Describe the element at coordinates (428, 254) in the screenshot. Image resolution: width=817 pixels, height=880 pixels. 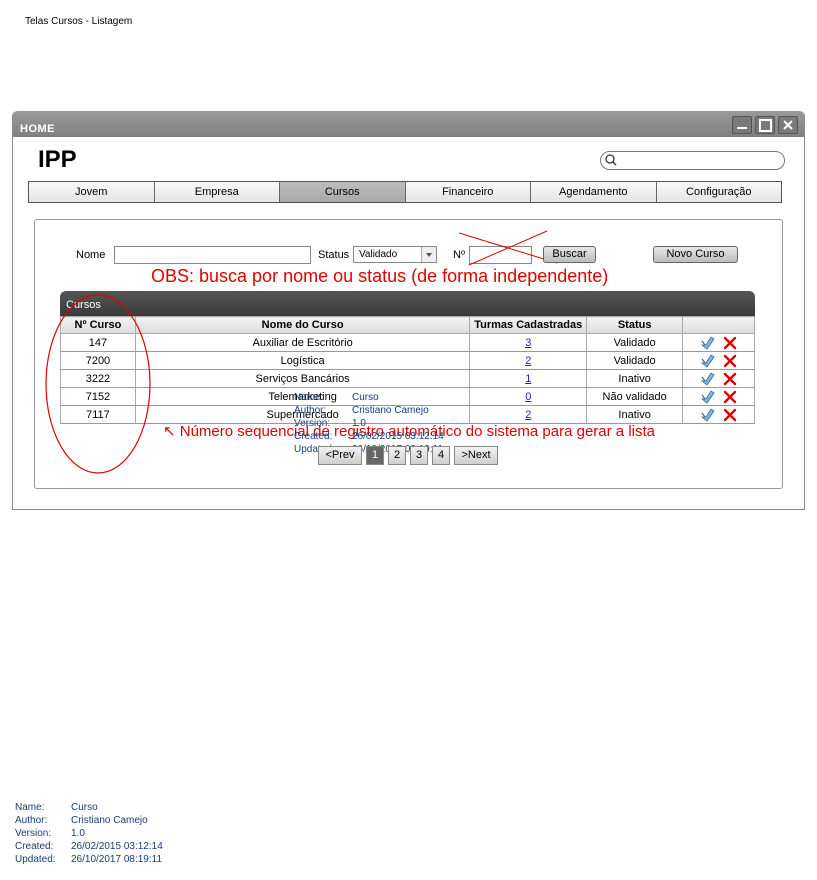
I see `chevron-down-icon` at that location.